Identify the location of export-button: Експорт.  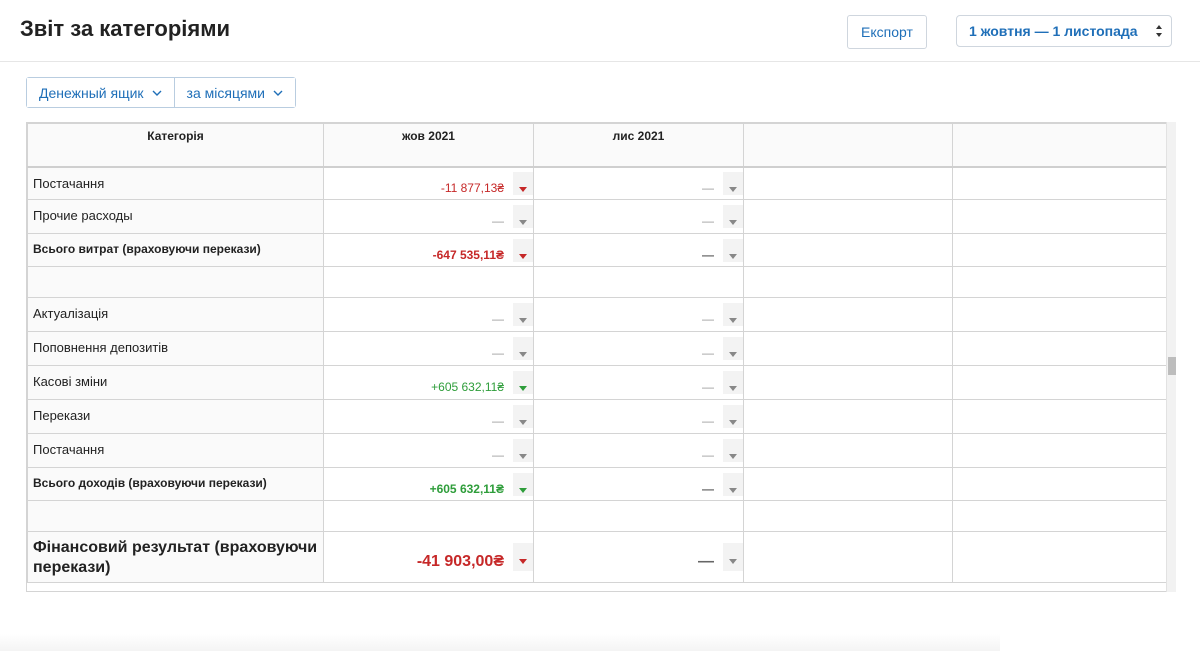
(887, 32).